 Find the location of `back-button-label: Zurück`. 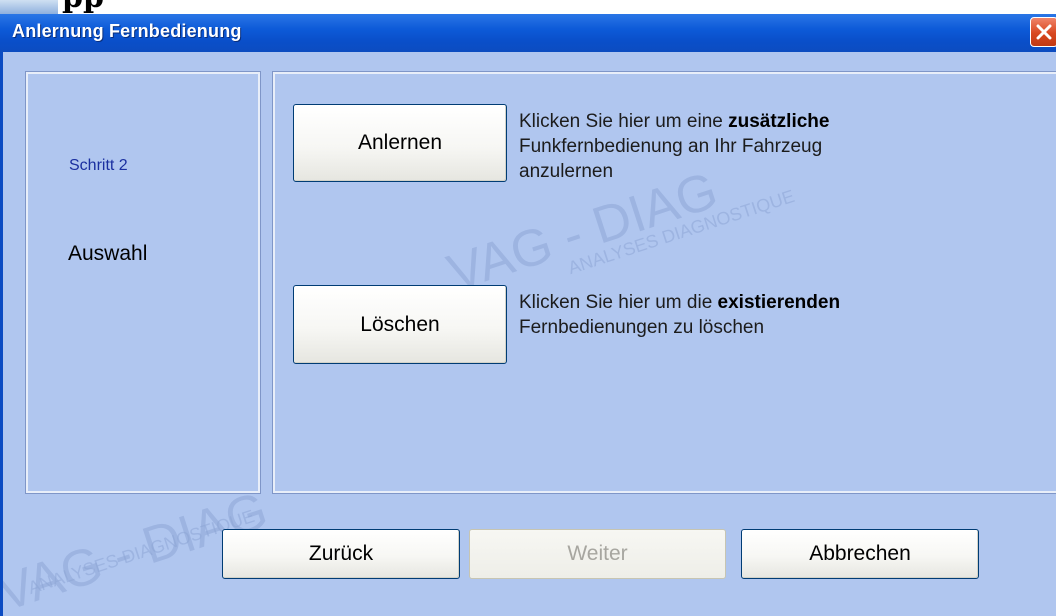

back-button-label: Zurück is located at coordinates (341, 553).